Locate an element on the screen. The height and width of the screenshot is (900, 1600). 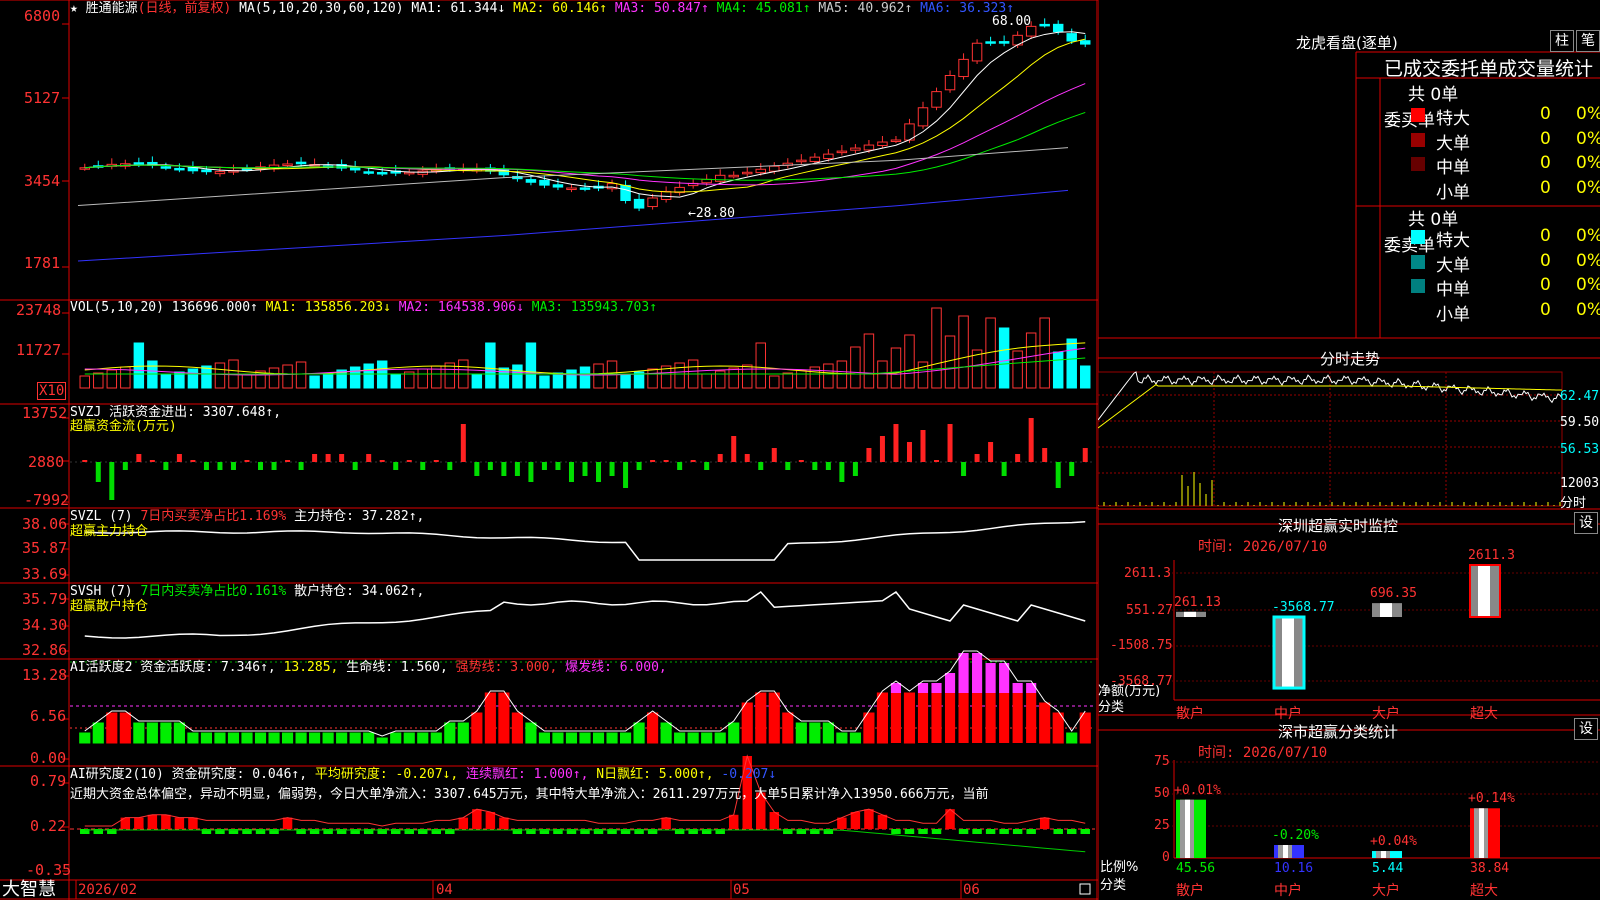
buy-row-color-swatch is located at coordinates (1418, 115).